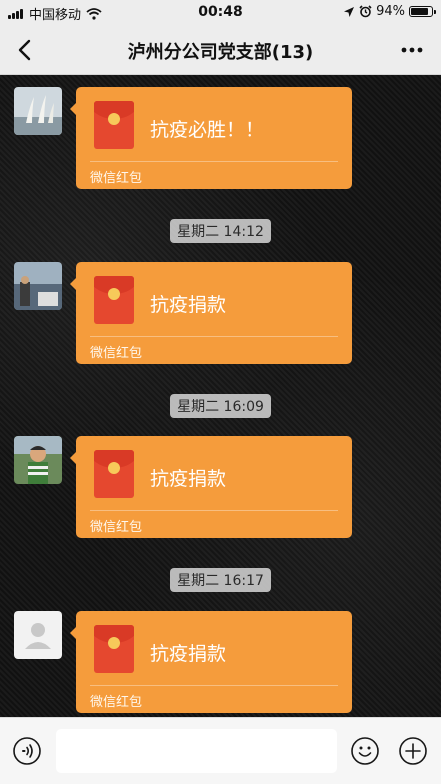  I want to click on message-input, so click(196, 751).